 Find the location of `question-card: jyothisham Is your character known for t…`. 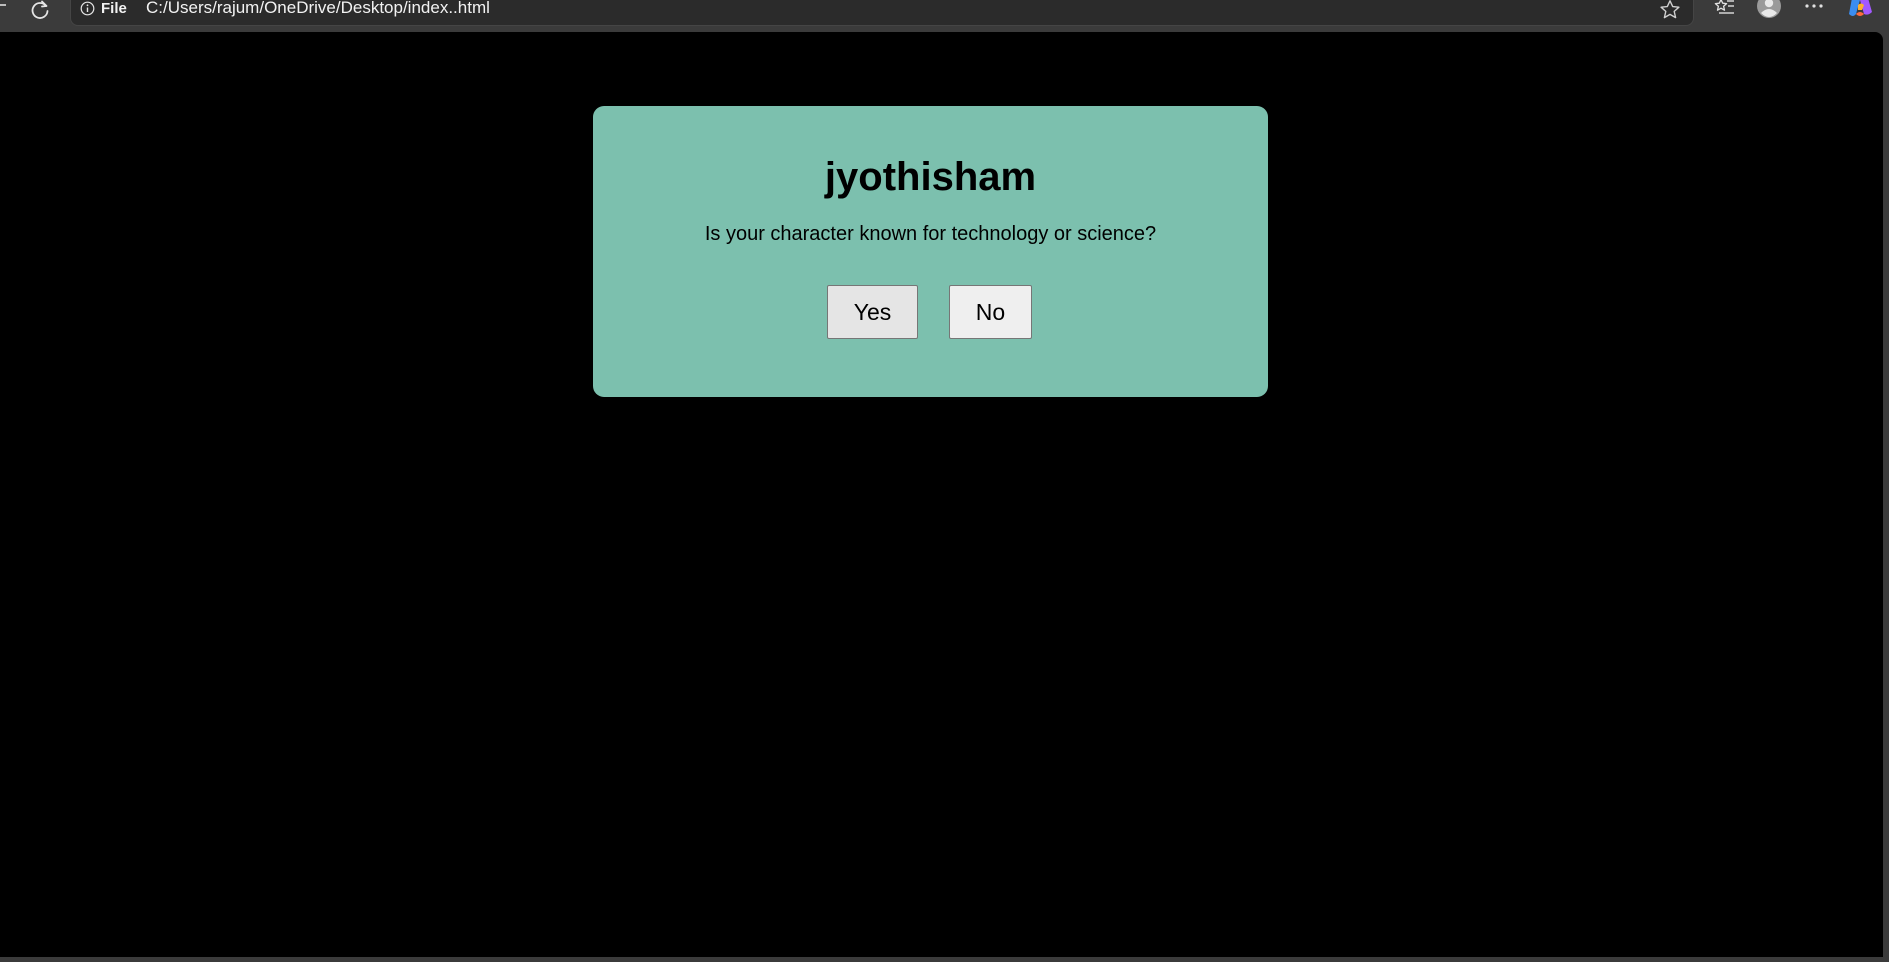

question-card: jyothisham Is your character known for t… is located at coordinates (930, 251).